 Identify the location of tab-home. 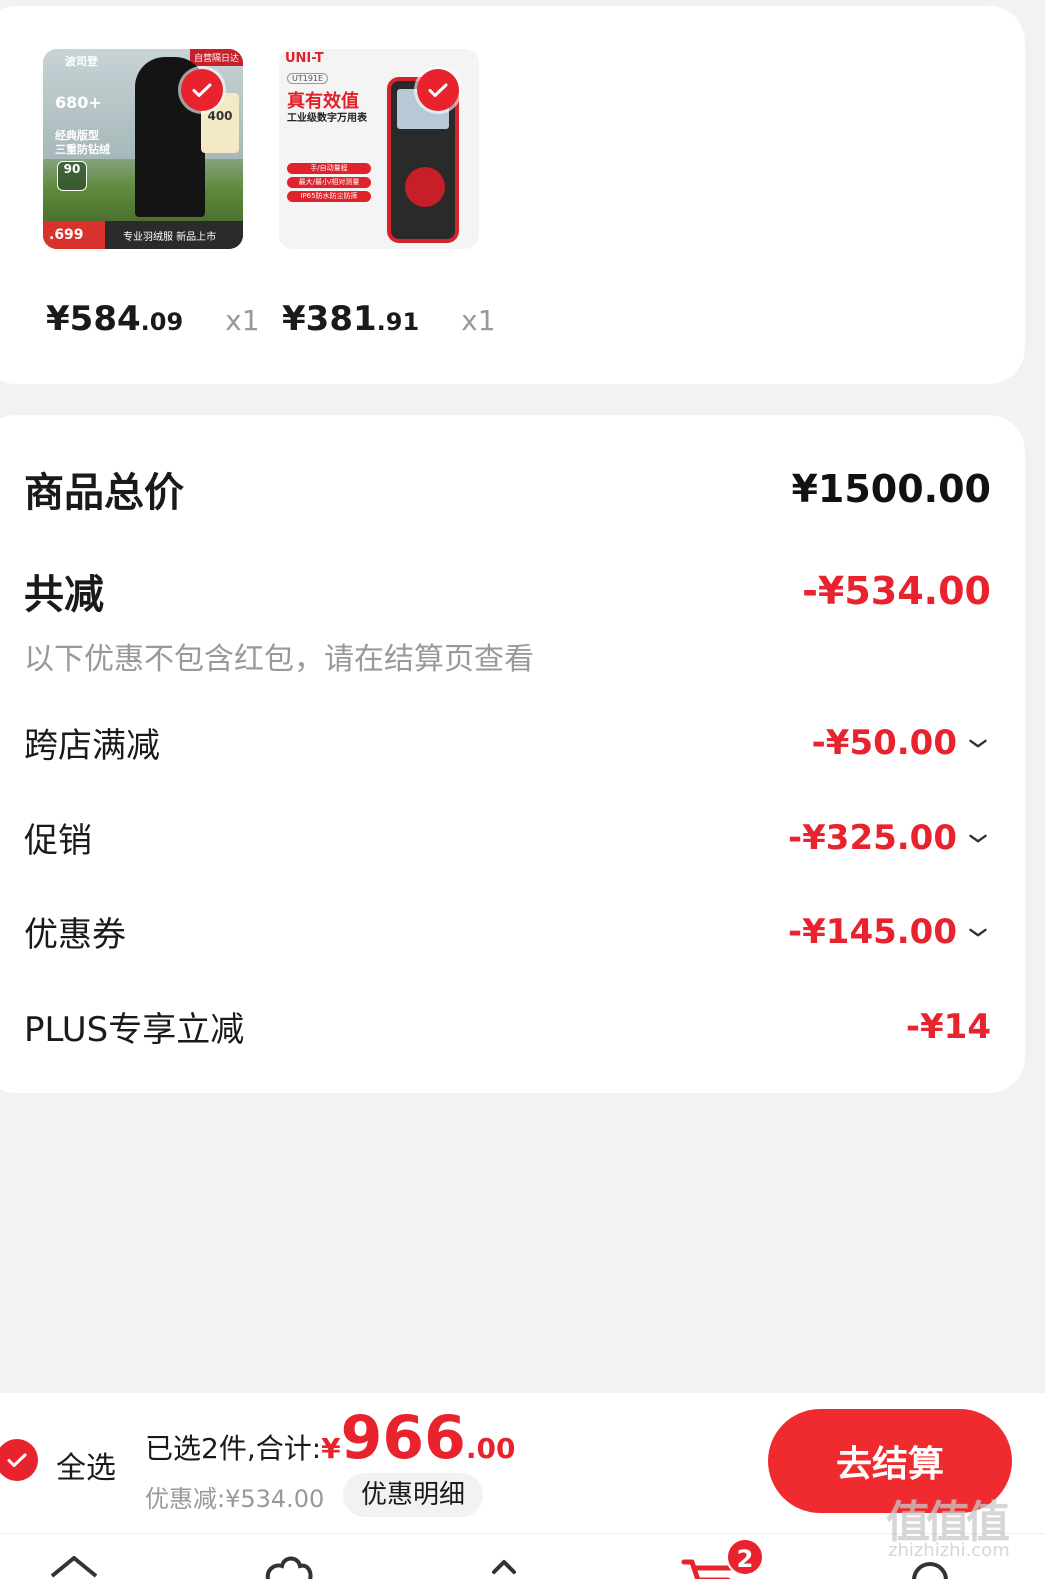
(74, 1562).